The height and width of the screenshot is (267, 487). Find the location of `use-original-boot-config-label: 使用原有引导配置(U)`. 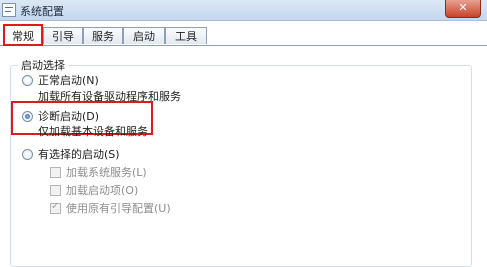

use-original-boot-config-label: 使用原有引导配置(U) is located at coordinates (118, 208).